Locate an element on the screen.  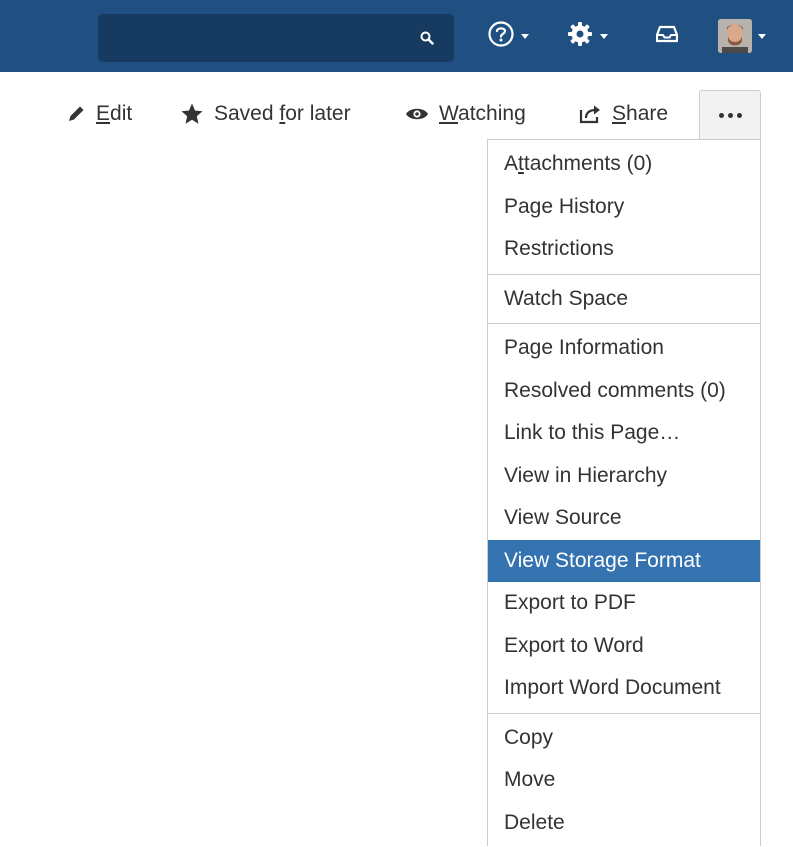
edit-button: Edit is located at coordinates (99, 114).